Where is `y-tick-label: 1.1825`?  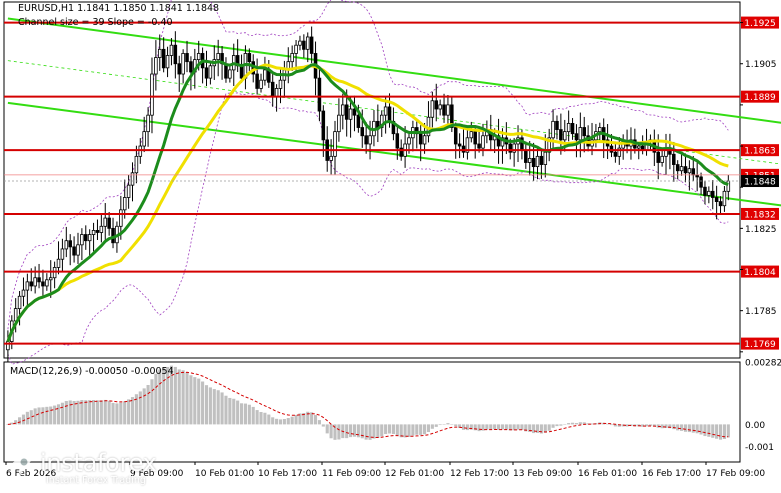
y-tick-label: 1.1825 is located at coordinates (761, 230).